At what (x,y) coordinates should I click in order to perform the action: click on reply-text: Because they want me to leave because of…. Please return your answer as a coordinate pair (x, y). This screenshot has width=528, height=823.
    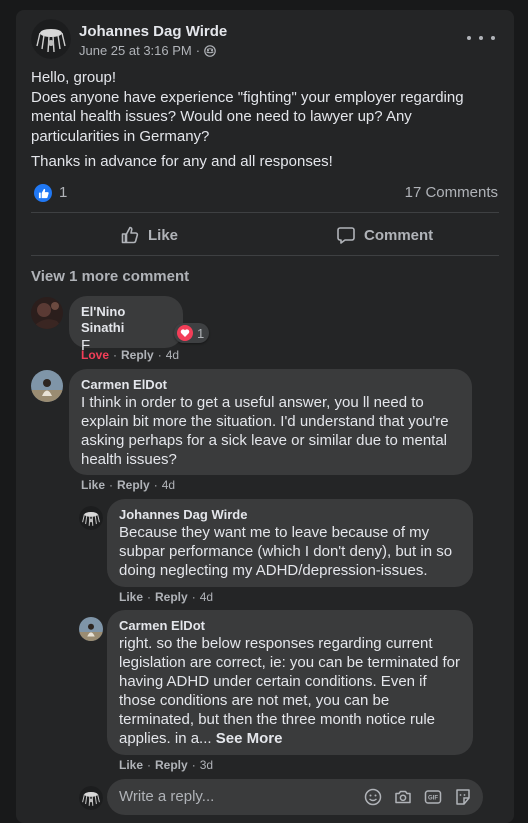
    Looking at the image, I should click on (286, 551).